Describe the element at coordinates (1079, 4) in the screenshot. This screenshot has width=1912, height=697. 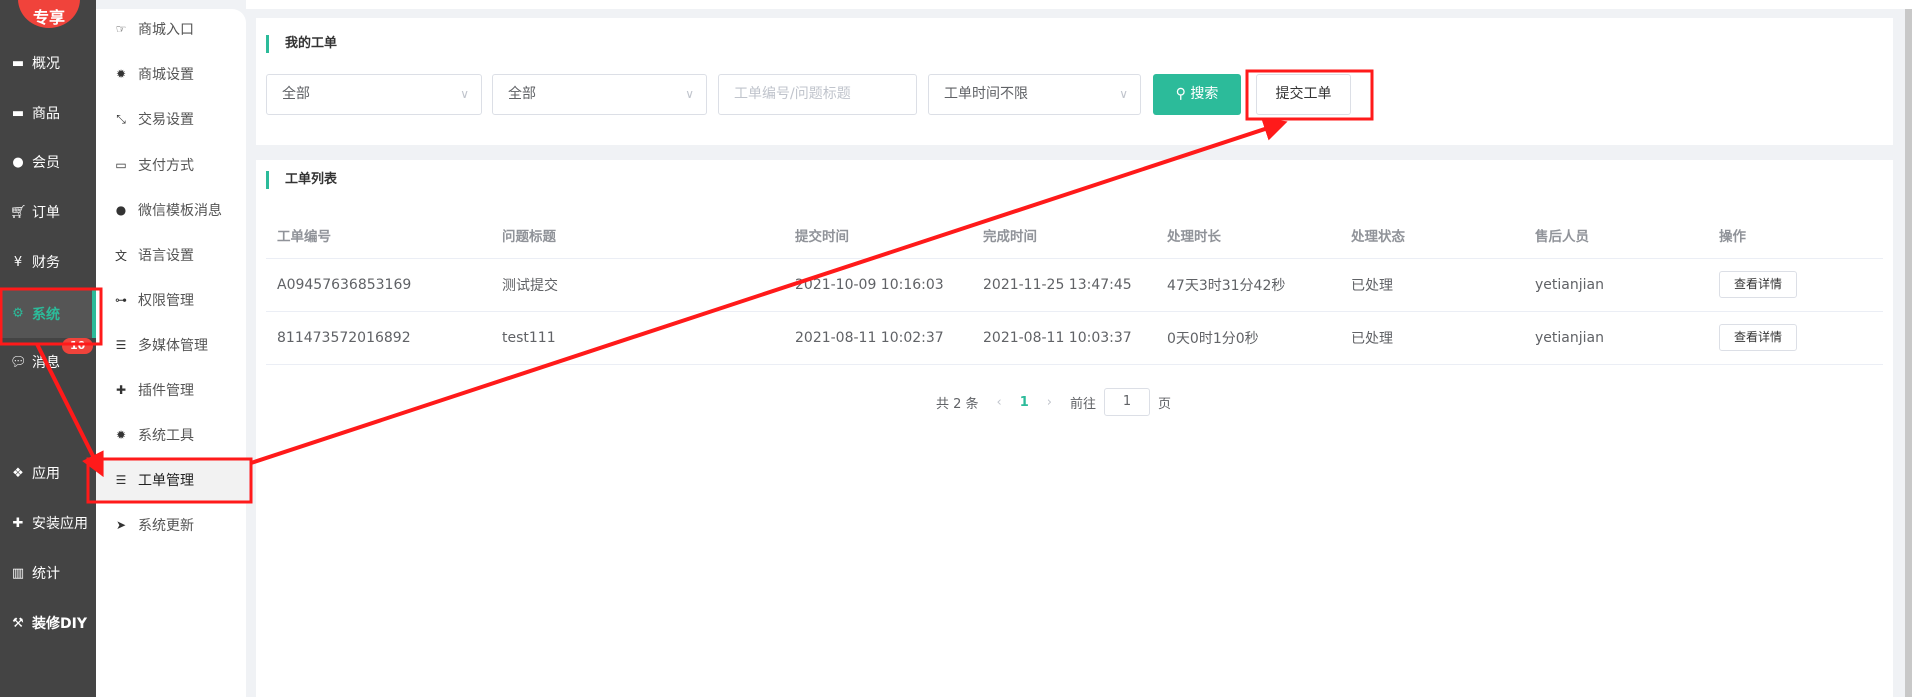
I see `top-strip` at that location.